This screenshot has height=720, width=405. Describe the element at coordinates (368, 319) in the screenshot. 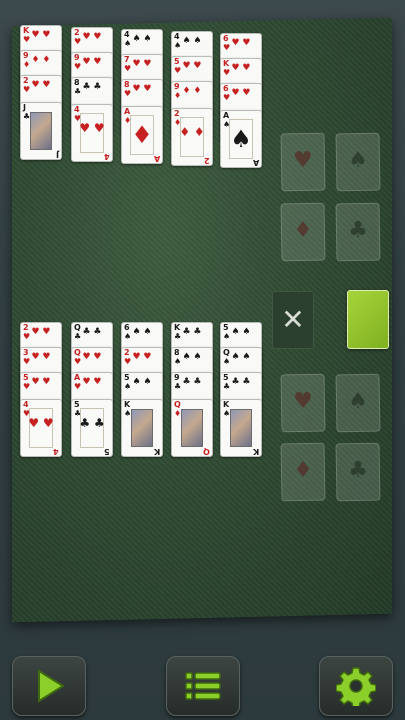

I see `stock-pile` at that location.